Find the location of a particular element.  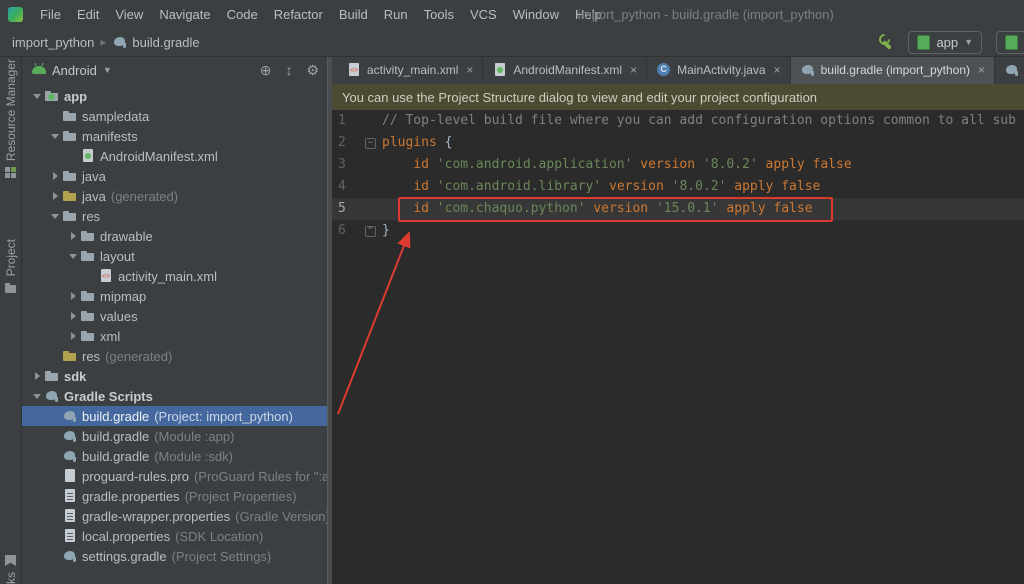

fold-marker: ^ is located at coordinates (371, 231).